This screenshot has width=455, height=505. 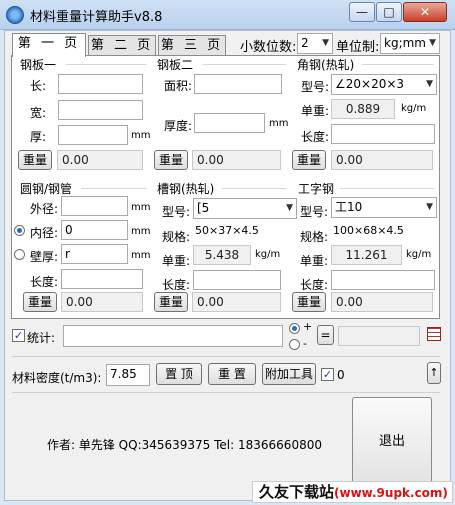 What do you see at coordinates (308, 326) in the screenshot?
I see `plus-label: +` at bounding box center [308, 326].